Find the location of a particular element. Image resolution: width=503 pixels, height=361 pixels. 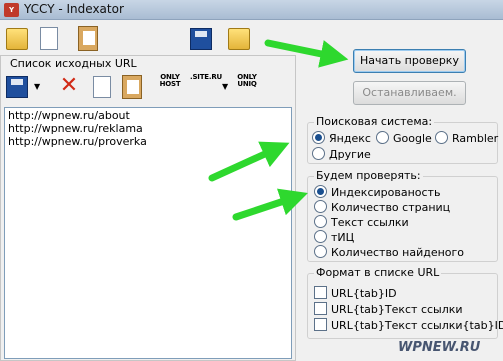

watermark-logo: WPNEW.RU is located at coordinates (439, 347).